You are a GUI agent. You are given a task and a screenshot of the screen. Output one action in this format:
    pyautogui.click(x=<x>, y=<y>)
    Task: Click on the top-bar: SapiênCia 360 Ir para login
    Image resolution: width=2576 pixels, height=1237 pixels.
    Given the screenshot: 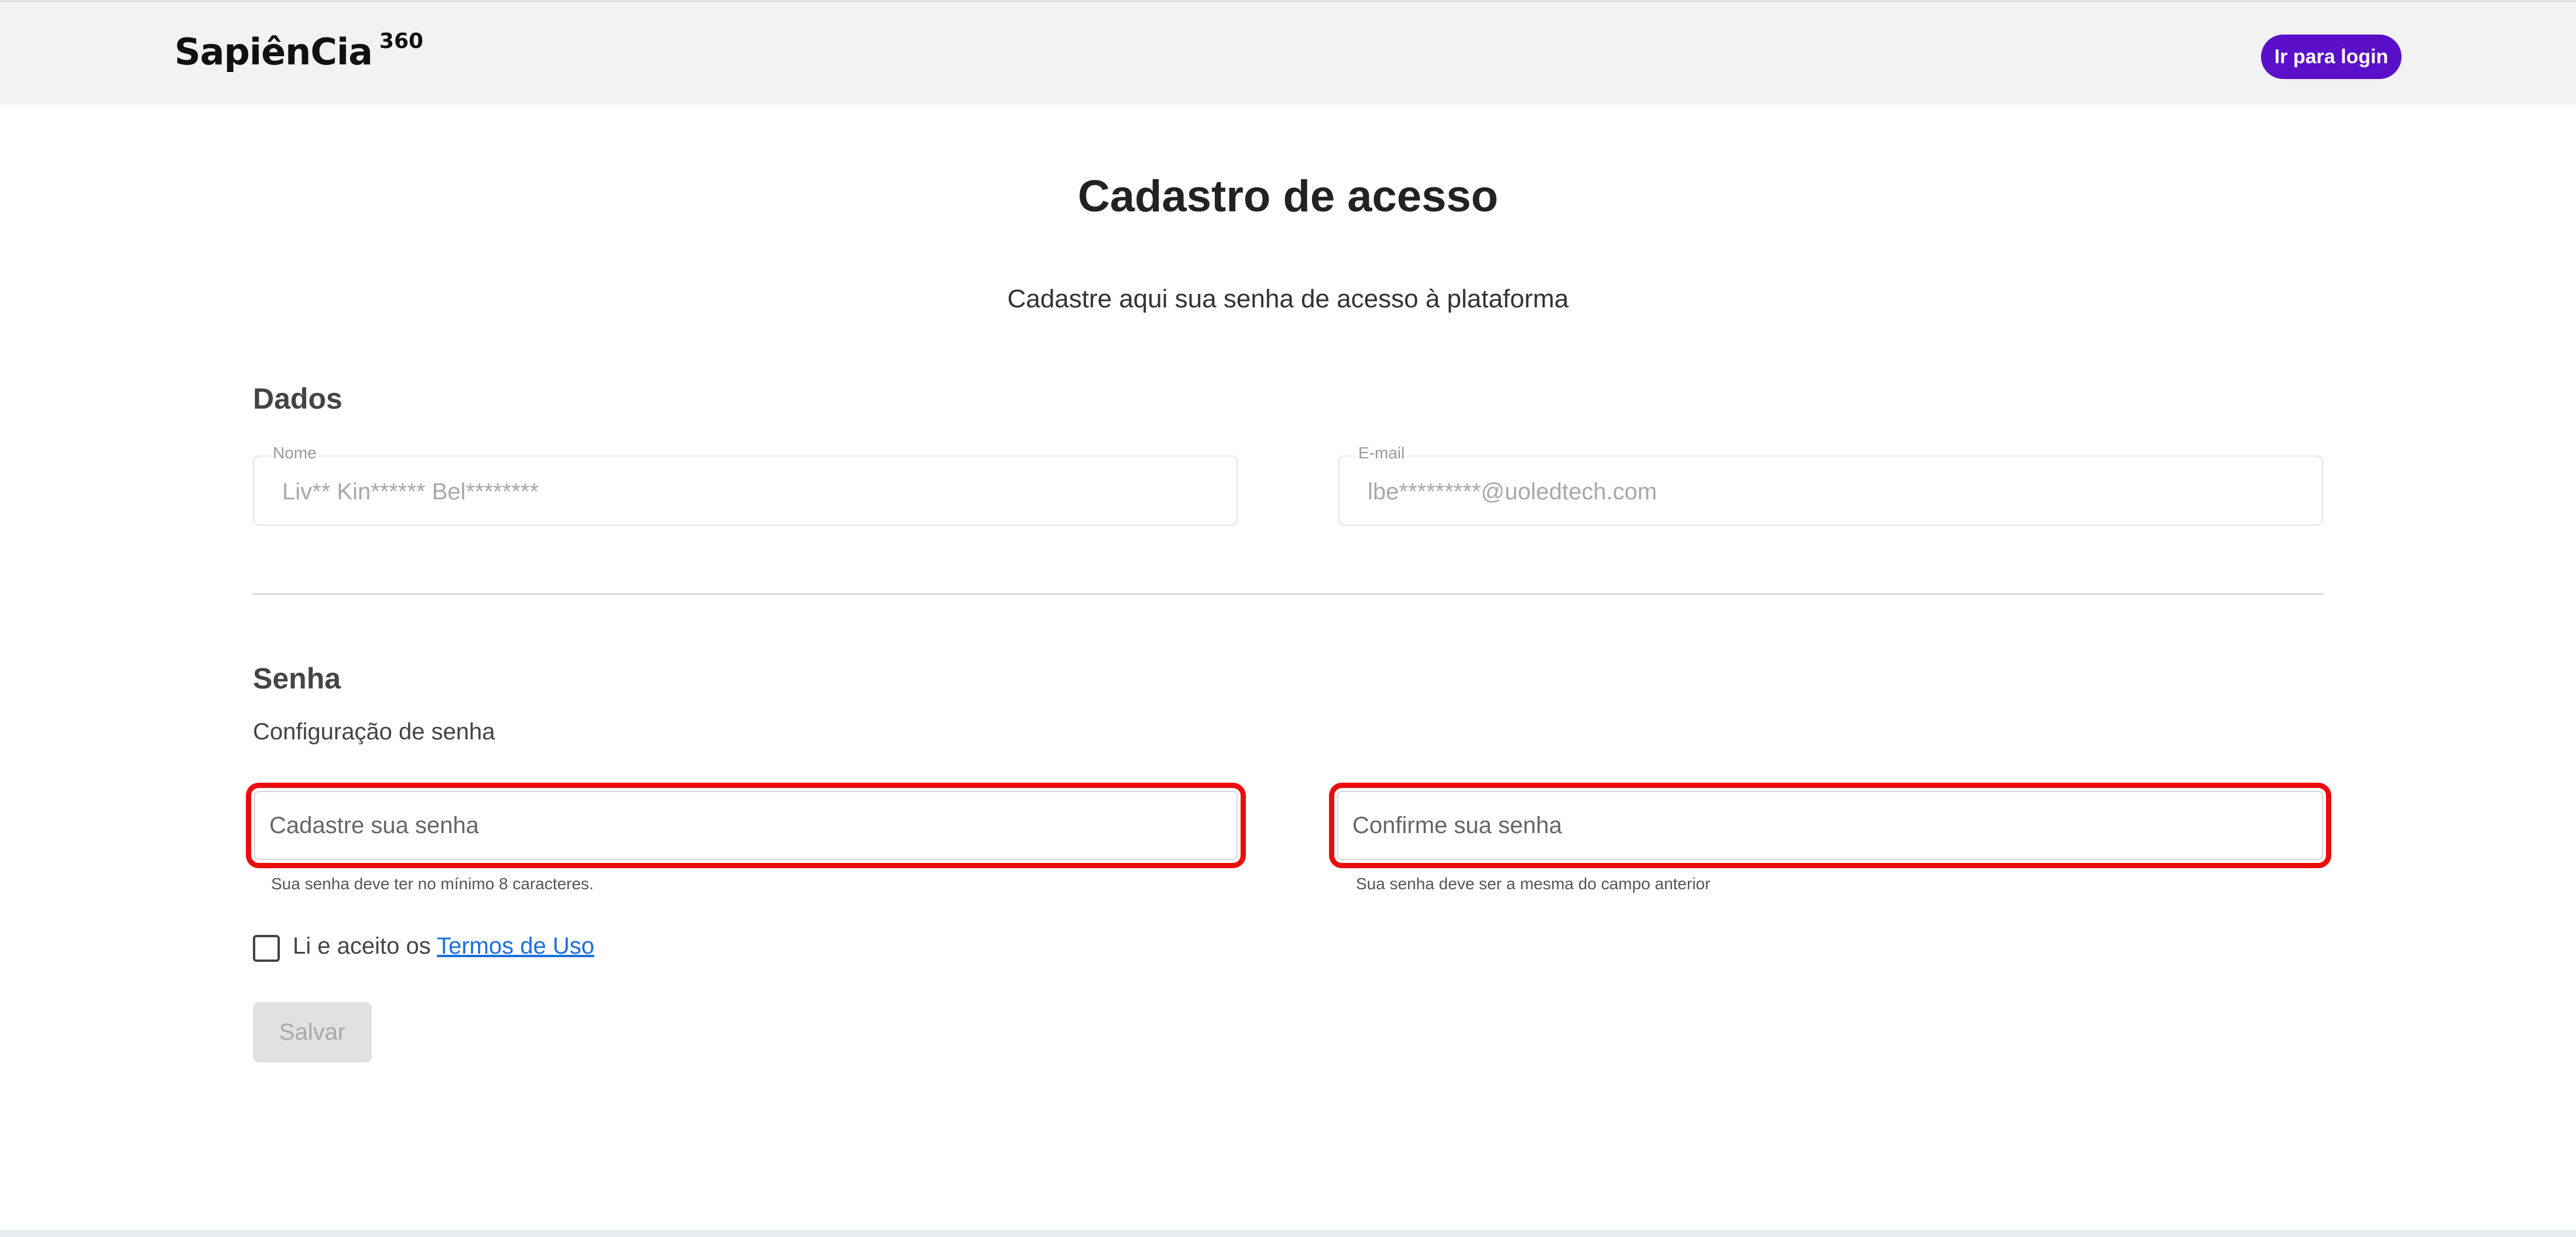 What is the action you would take?
    pyautogui.click(x=1288, y=52)
    